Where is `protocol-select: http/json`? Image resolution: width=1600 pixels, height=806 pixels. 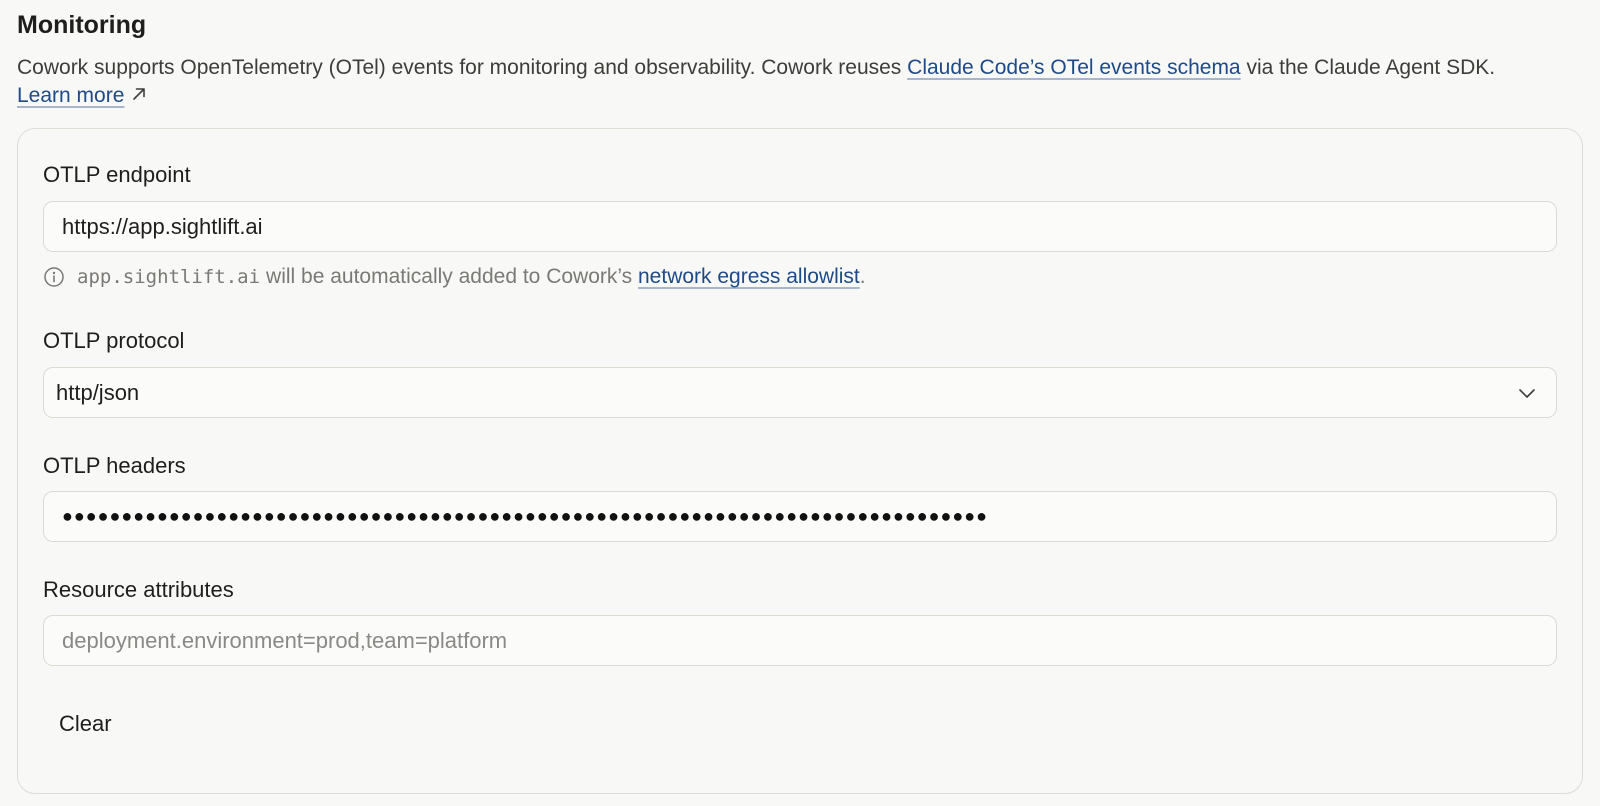
protocol-select: http/json is located at coordinates (800, 392).